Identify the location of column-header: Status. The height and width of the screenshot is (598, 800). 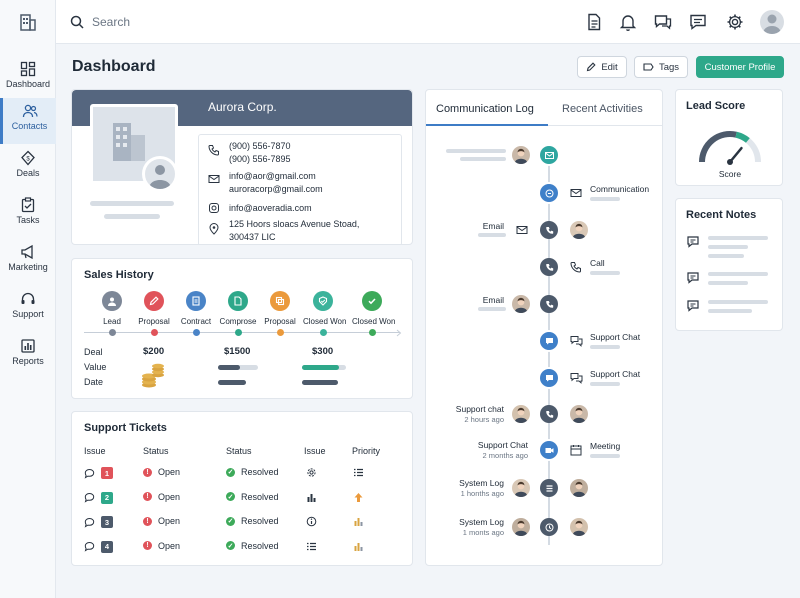
(156, 451).